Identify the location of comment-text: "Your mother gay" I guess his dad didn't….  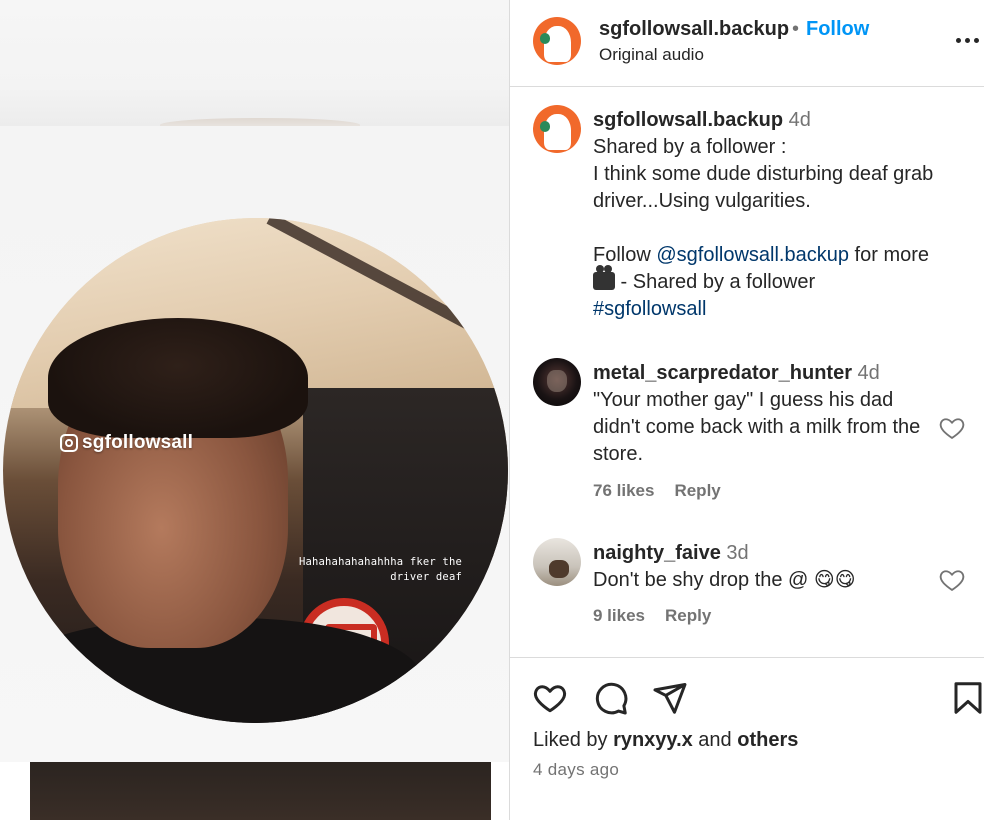
(757, 427).